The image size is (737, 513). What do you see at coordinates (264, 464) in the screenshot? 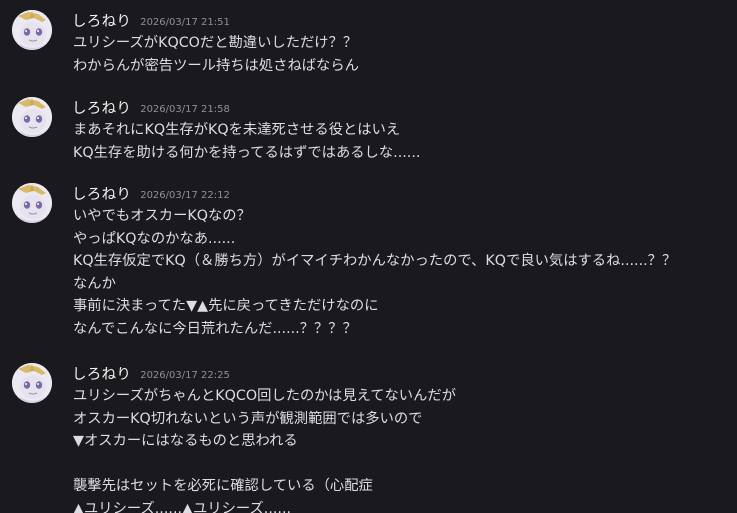
I see `message-line-blank` at bounding box center [264, 464].